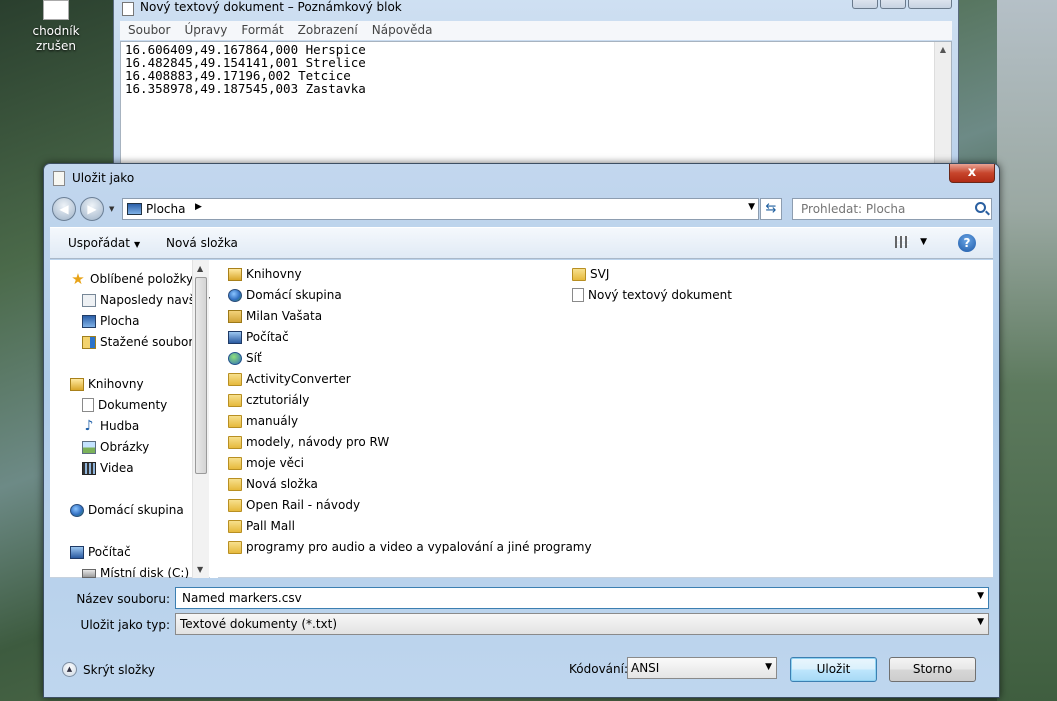  I want to click on list-item: modely, návody pro RW, so click(308, 442).